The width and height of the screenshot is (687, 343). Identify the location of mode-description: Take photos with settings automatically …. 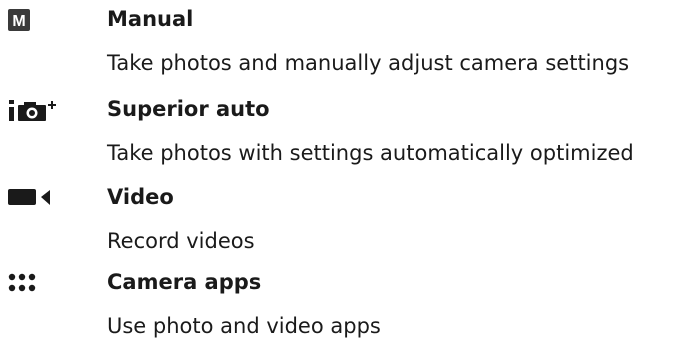
(370, 153).